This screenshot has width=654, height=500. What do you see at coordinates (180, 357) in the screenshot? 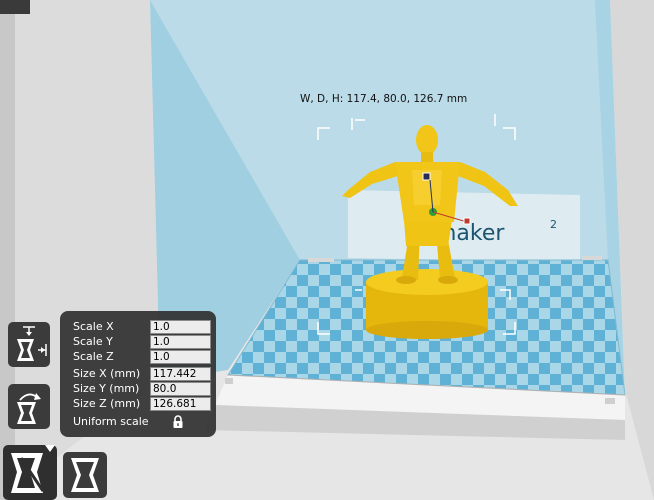
I see `scale-z-input` at bounding box center [180, 357].